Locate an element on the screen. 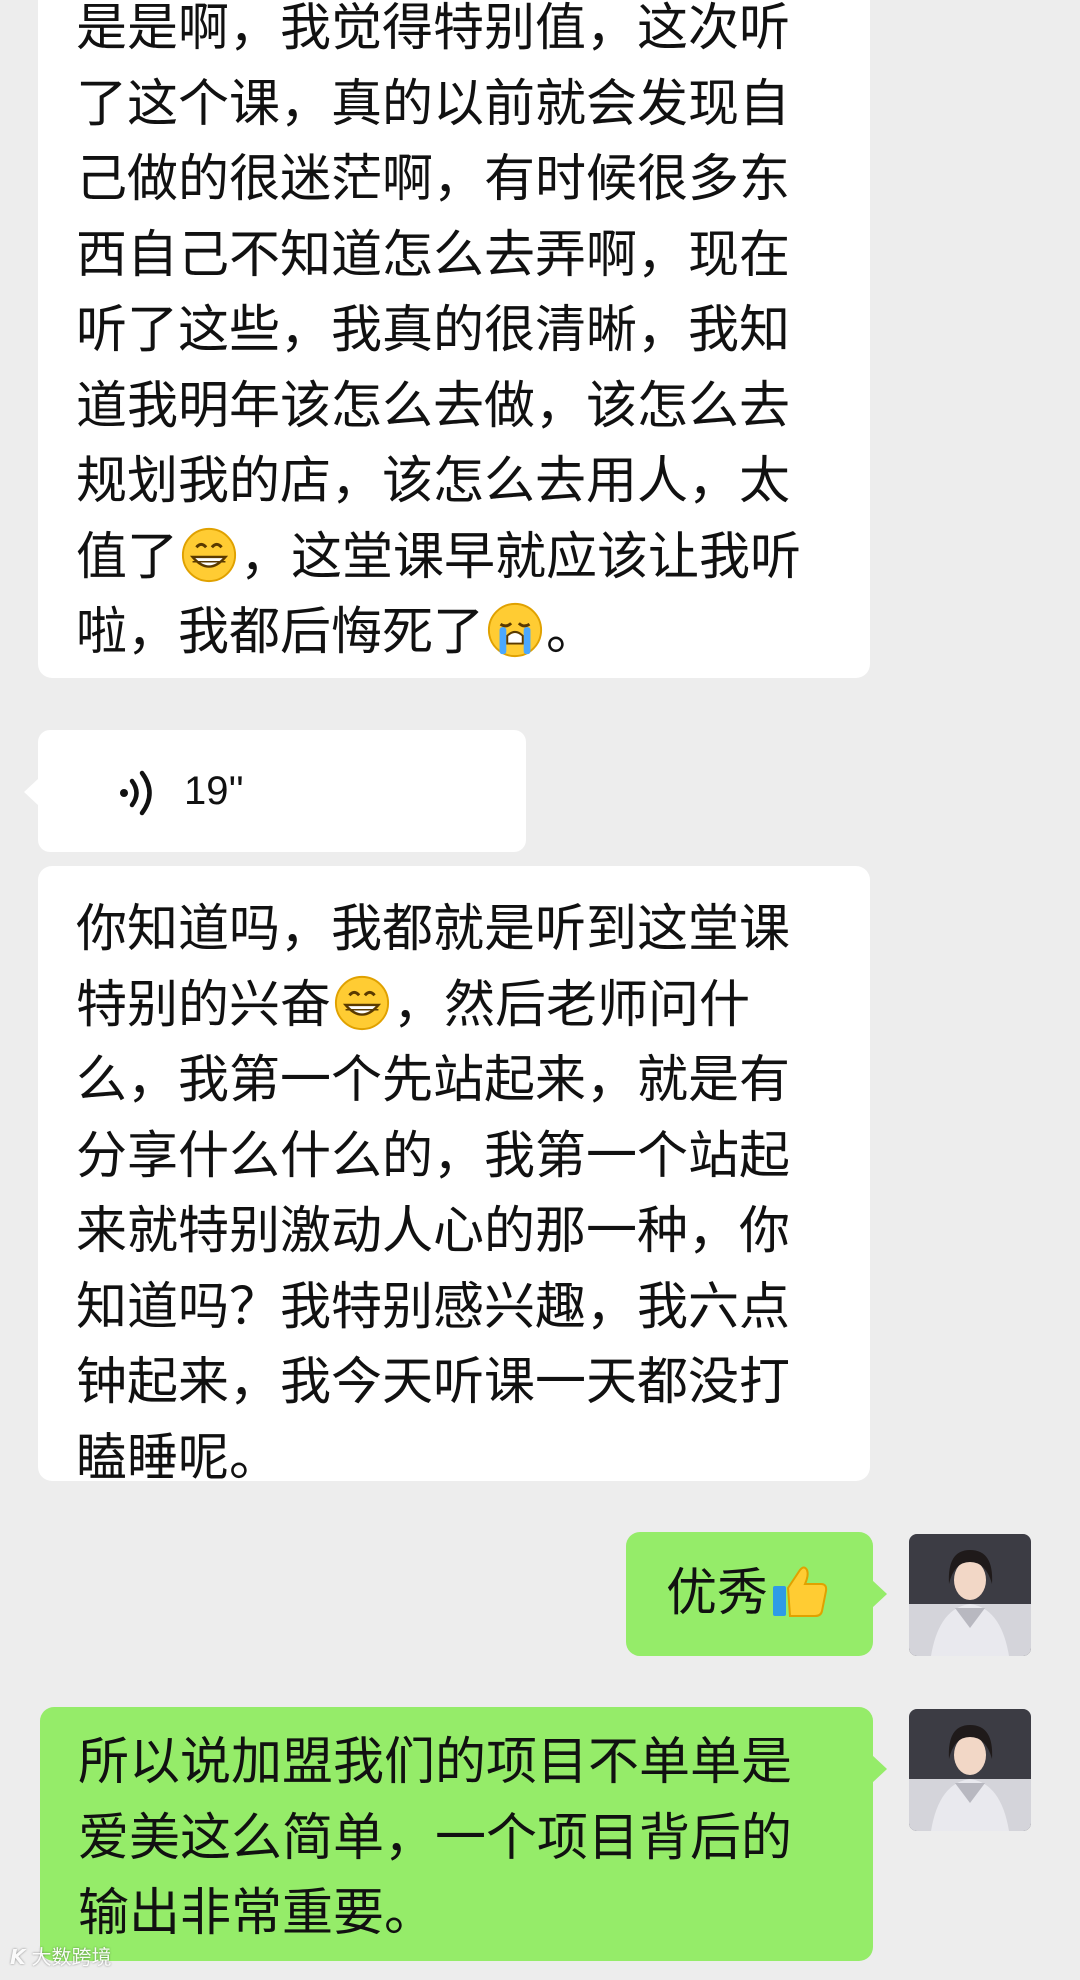  message-content: 优秀 is located at coordinates (748, 1594).